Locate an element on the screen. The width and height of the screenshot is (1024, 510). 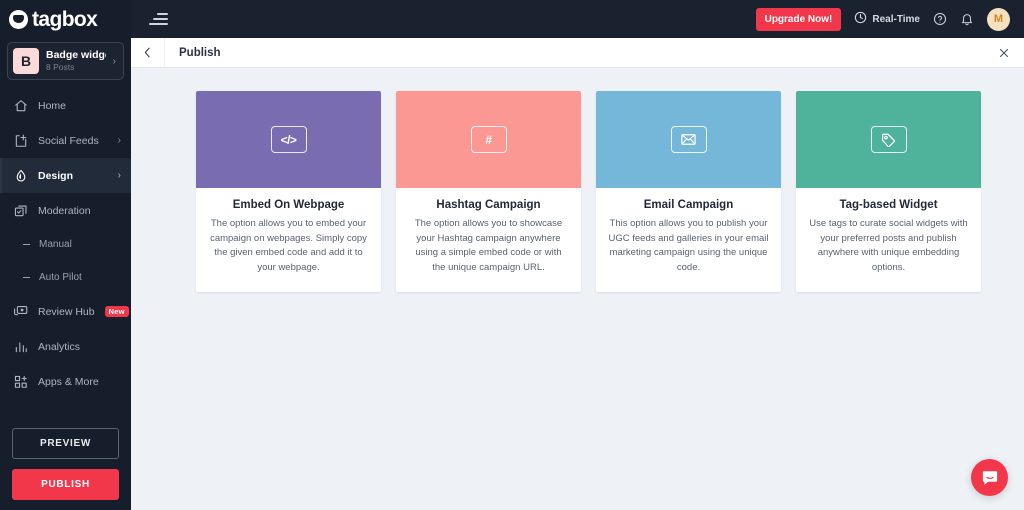
sidebar-subitem-label: Auto Pilot is located at coordinates (60, 277).